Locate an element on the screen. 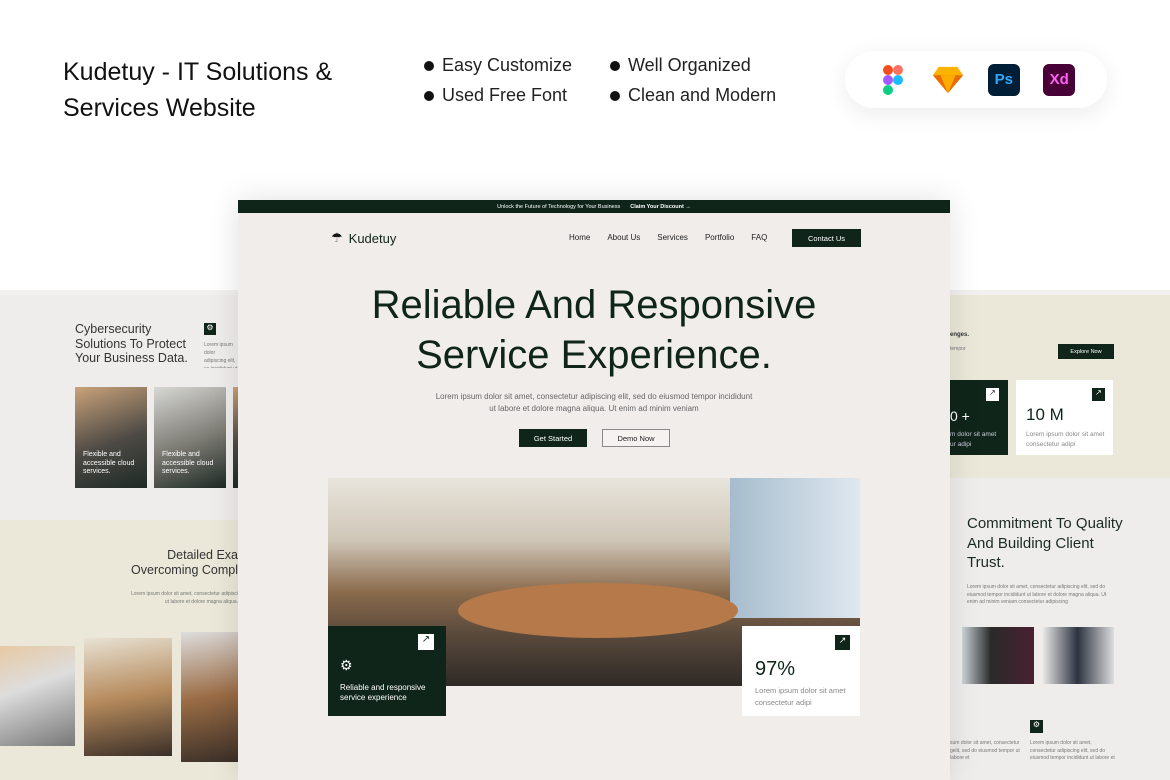 The height and width of the screenshot is (780, 1170). demo-now-button: Demo Now is located at coordinates (636, 438).